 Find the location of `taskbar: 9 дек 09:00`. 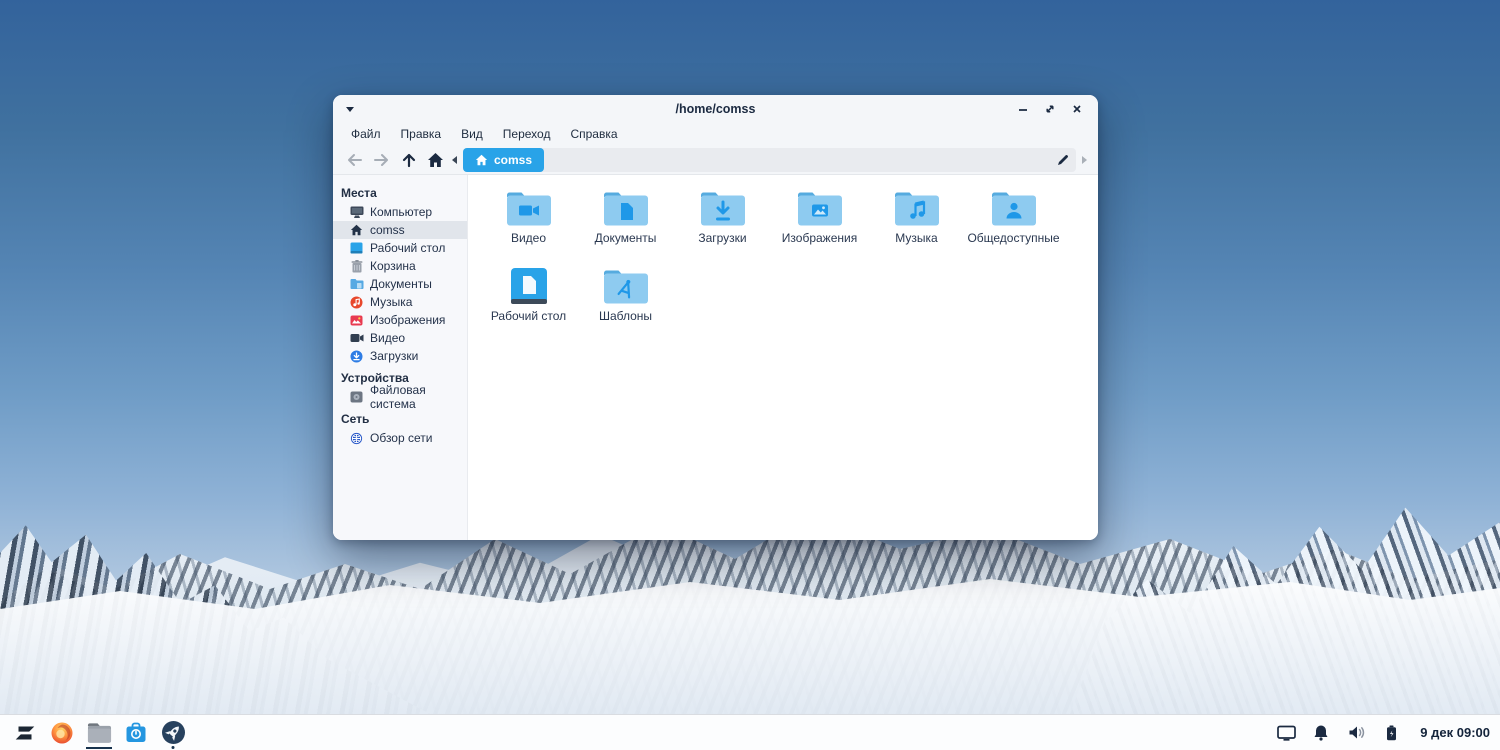

taskbar: 9 дек 09:00 is located at coordinates (750, 732).